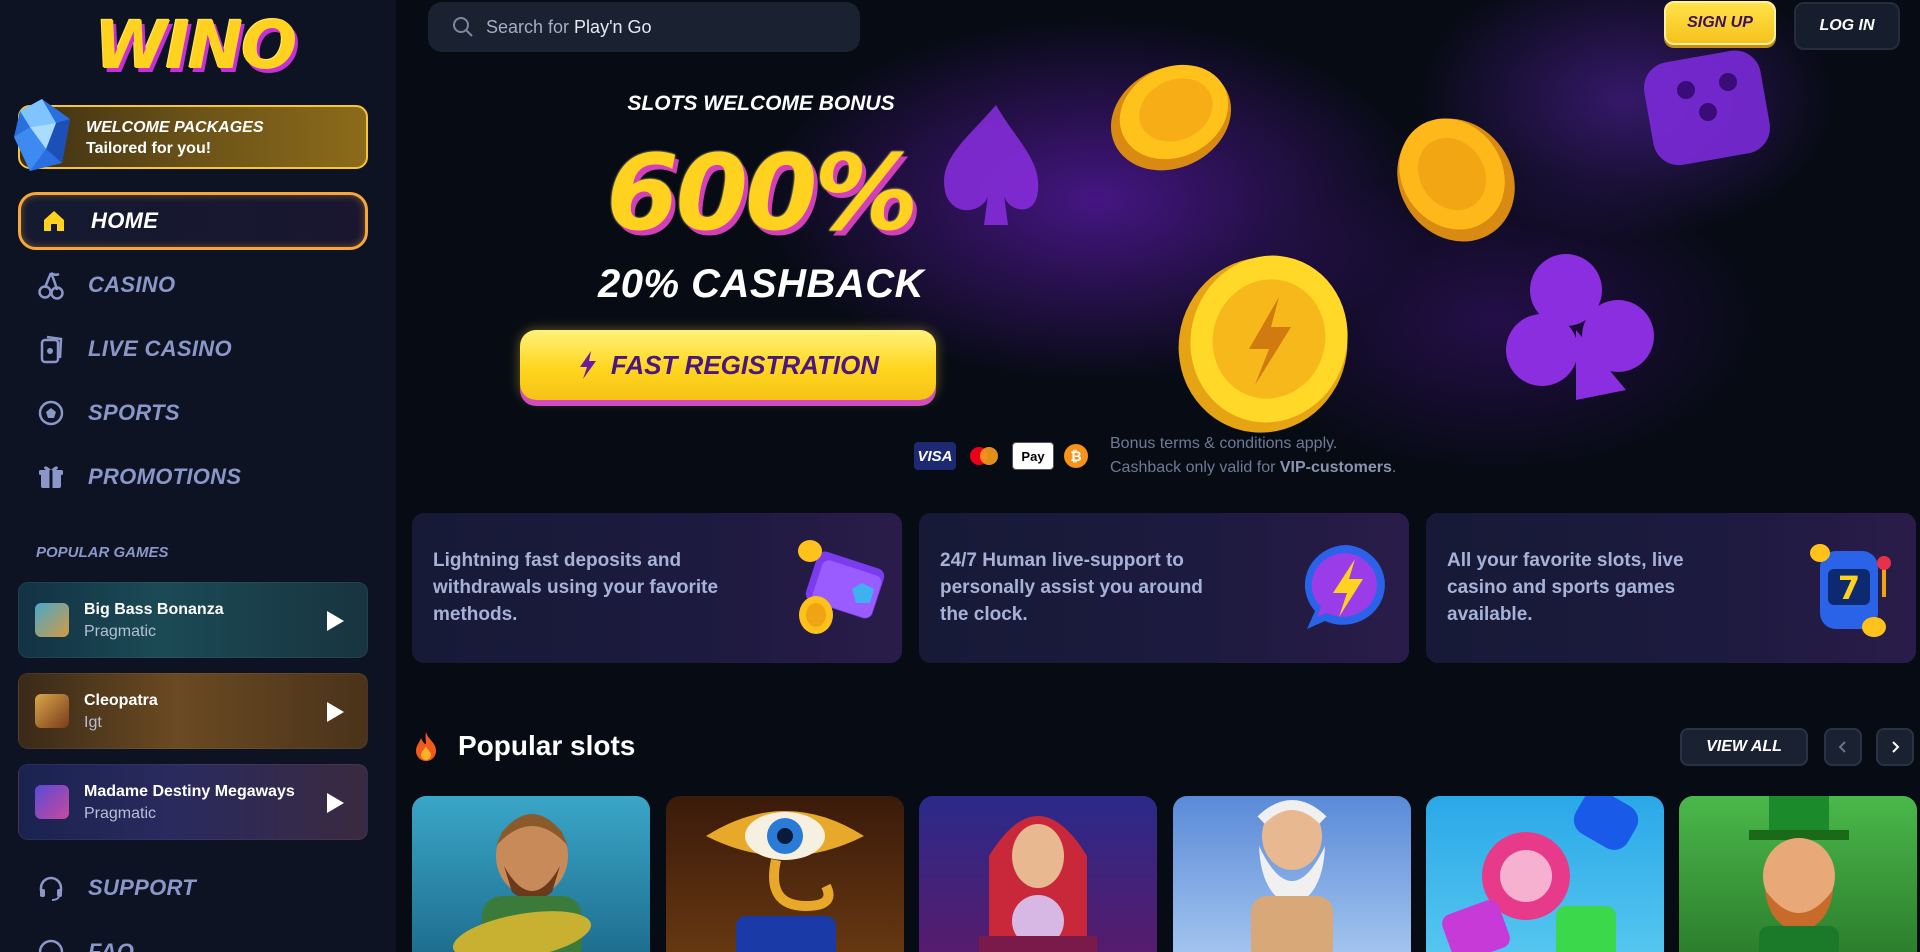  I want to click on nav-item-faq: FAQ, so click(193, 937).